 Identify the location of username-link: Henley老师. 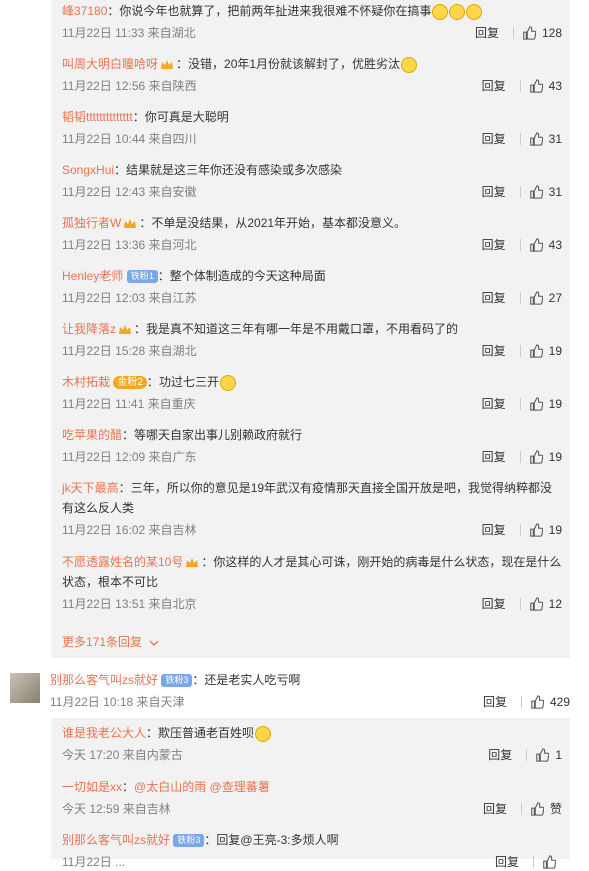
(92, 276).